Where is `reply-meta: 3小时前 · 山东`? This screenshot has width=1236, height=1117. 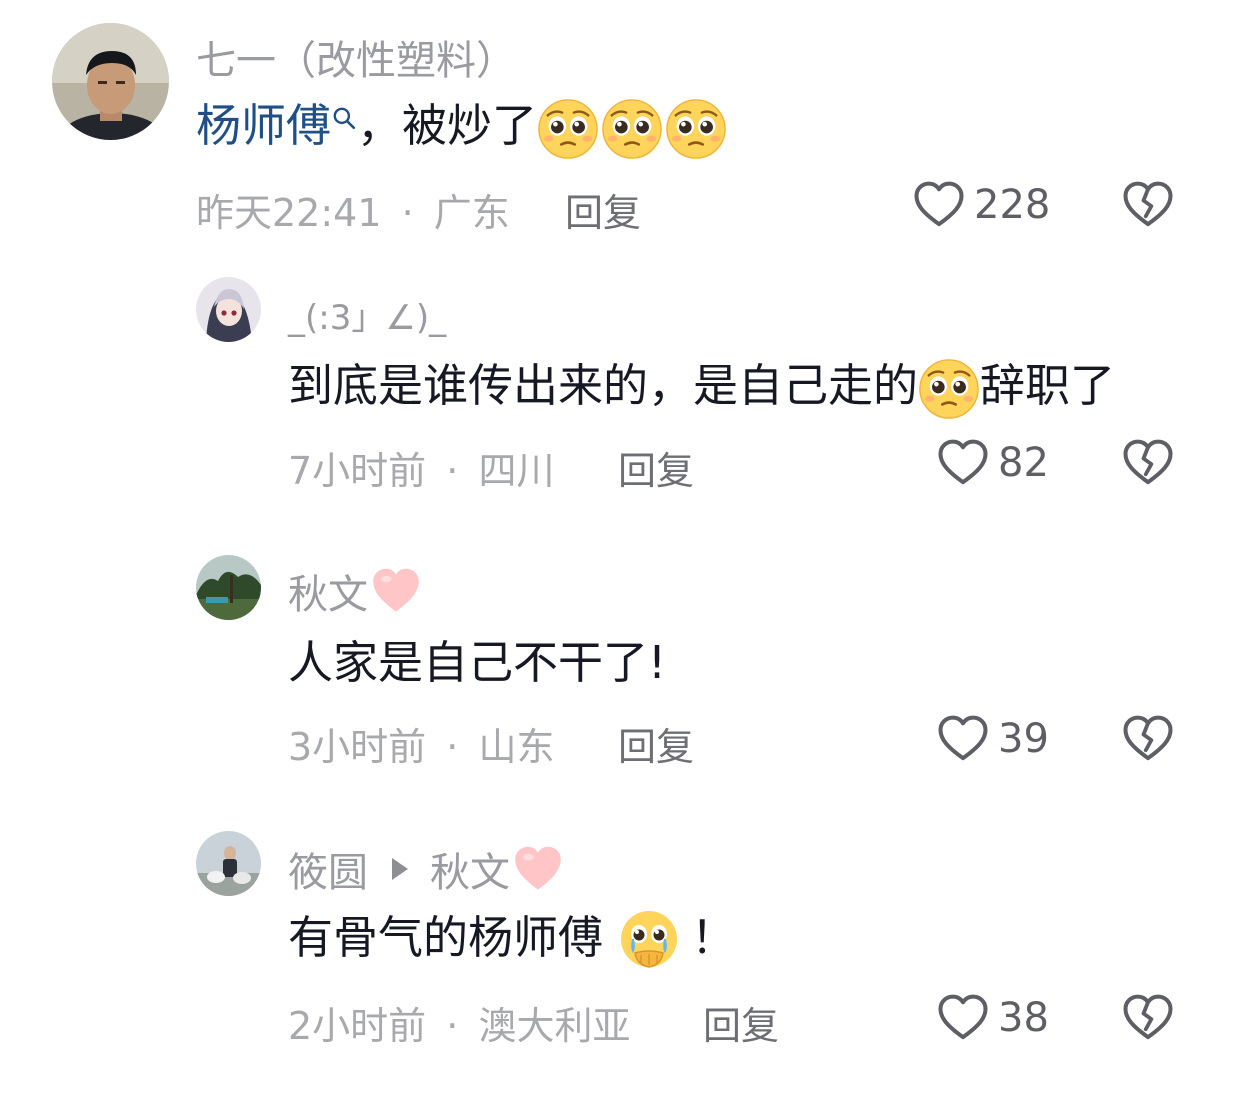
reply-meta: 3小时前 · 山东 is located at coordinates (421, 743).